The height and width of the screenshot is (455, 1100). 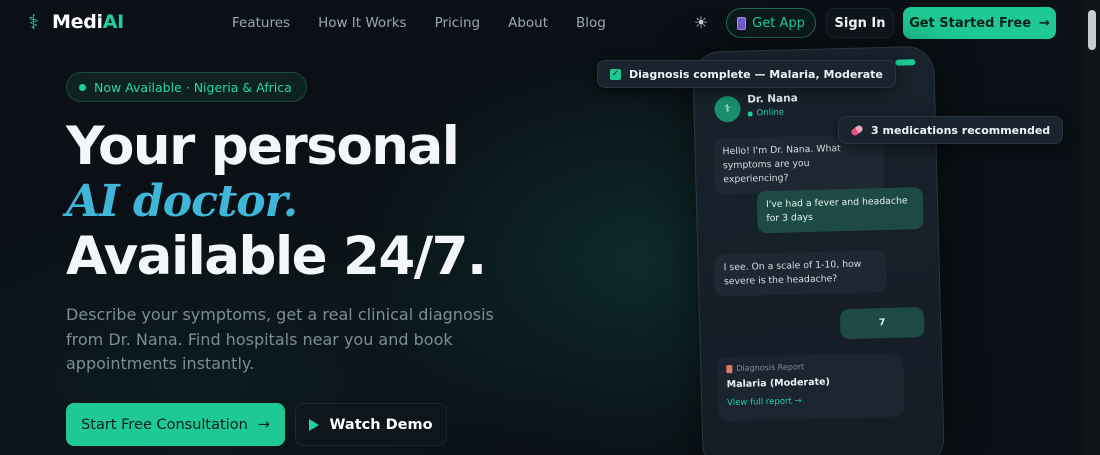 I want to click on sign-in-button: Sign In, so click(x=860, y=23).